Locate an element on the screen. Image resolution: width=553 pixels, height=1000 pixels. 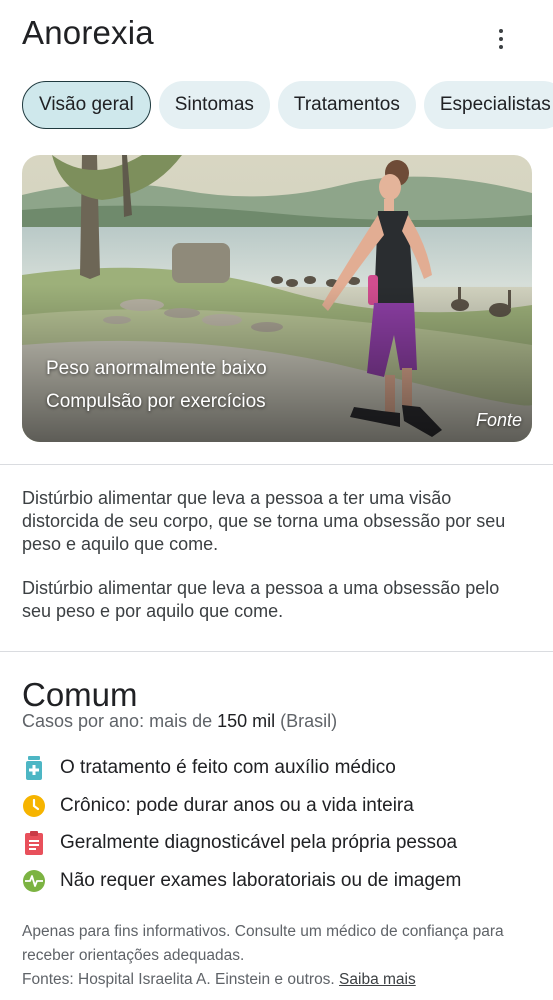
tab-tratamentos: Tratamentos is located at coordinates (346, 105).